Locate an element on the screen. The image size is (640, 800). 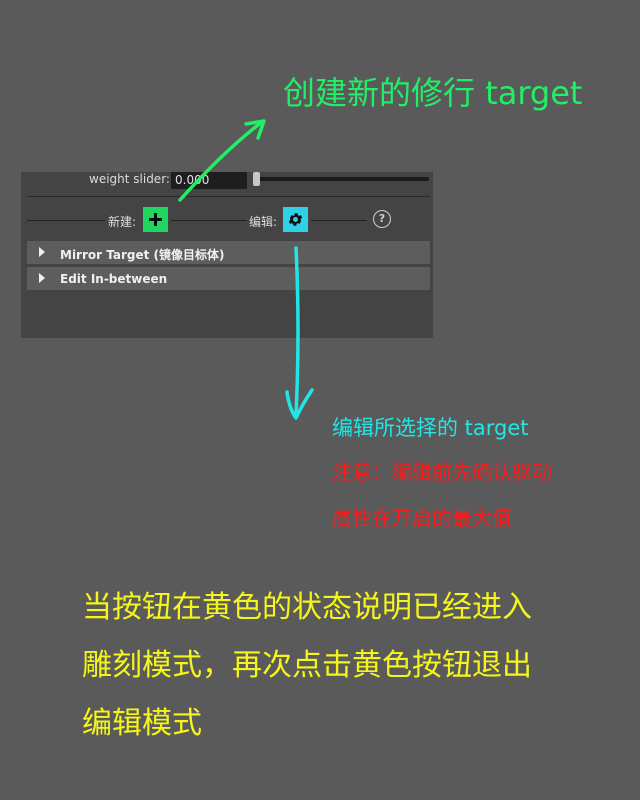
note-line-1: 注意：编辑前先确认驱动 is located at coordinates (442, 472).